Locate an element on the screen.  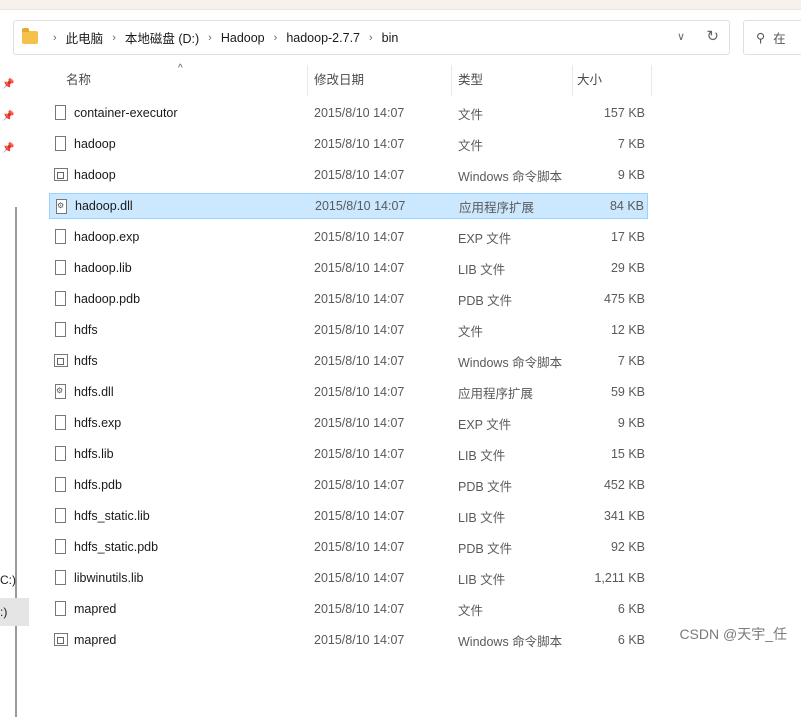
file-row: hdfs 2015/8/10 14:07 Windows 命令脚本 7 KB is located at coordinates (348, 361).